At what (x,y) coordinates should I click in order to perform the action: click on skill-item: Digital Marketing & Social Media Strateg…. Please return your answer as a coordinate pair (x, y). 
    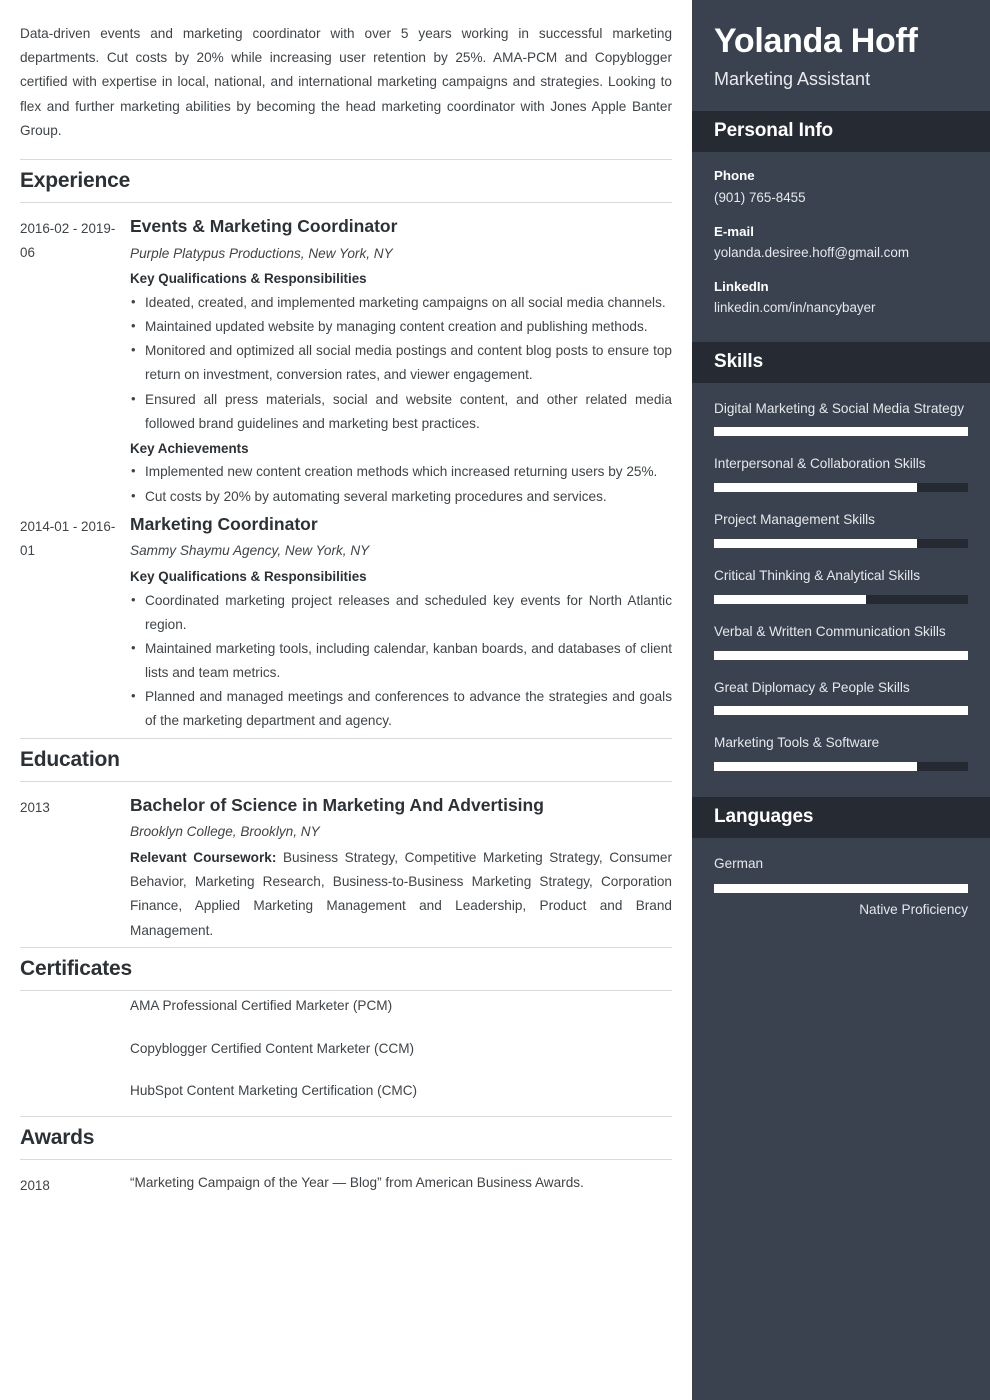
    Looking at the image, I should click on (841, 417).